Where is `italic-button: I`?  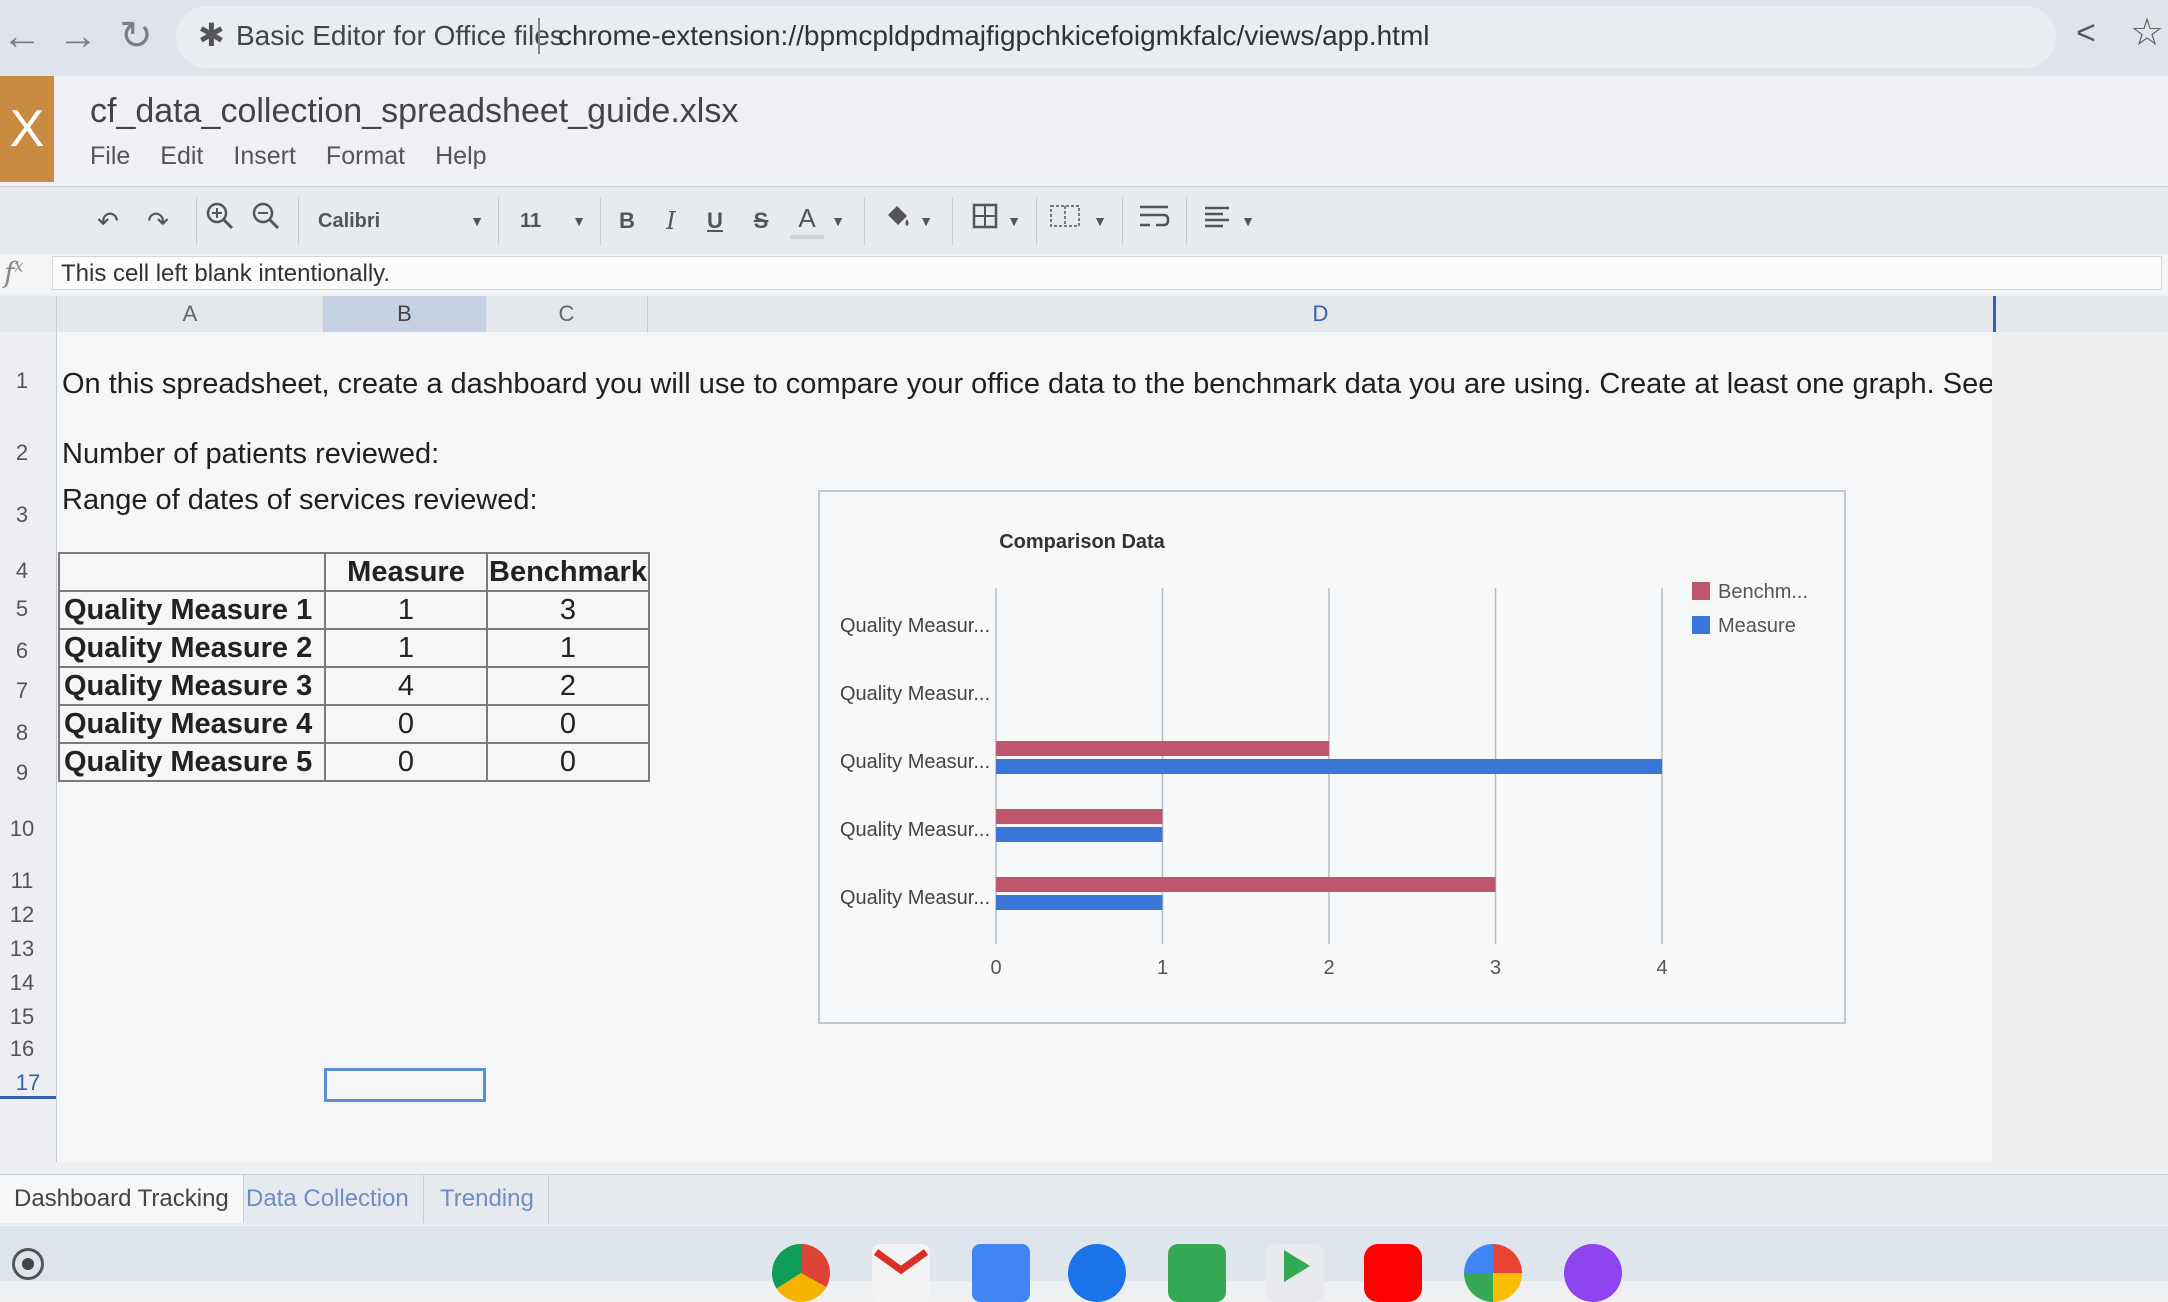 italic-button: I is located at coordinates (671, 221).